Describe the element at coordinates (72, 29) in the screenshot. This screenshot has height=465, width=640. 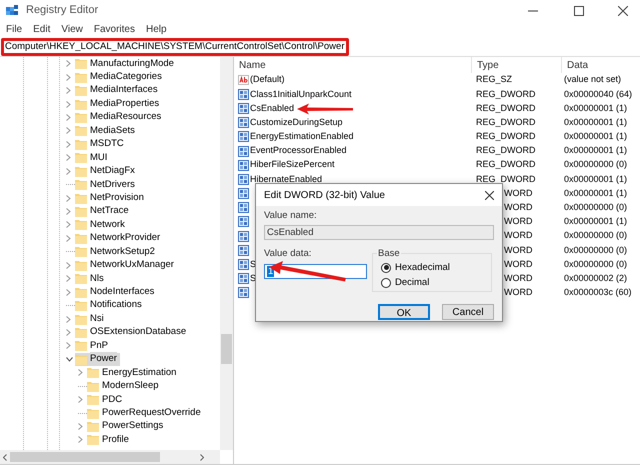
I see `menu-item: View` at that location.